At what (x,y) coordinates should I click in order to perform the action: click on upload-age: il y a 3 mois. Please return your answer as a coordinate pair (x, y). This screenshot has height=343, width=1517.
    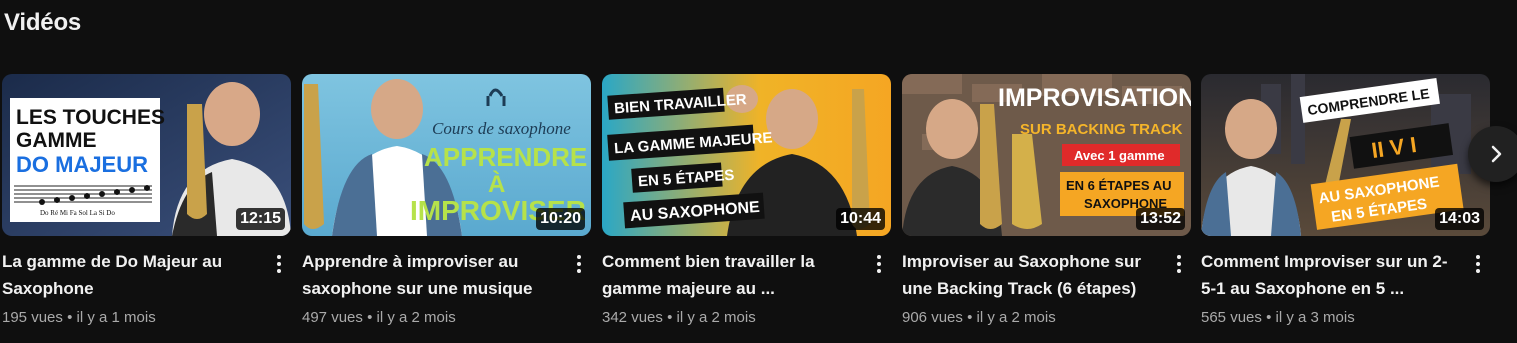
    Looking at the image, I should click on (1315, 317).